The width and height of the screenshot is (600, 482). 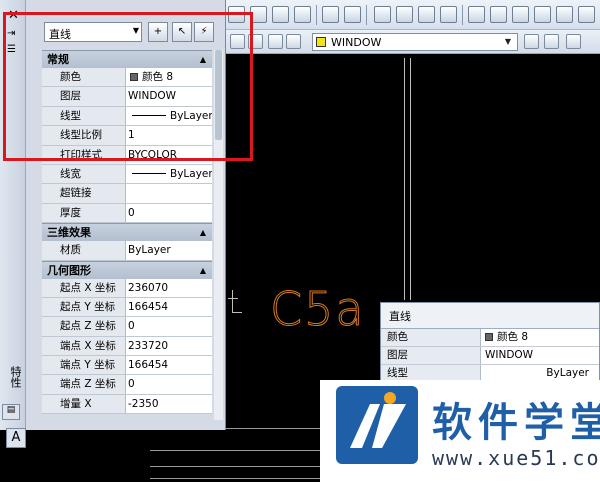 I want to click on property-row: 起点 X 坐标 236070, so click(x=127, y=288).